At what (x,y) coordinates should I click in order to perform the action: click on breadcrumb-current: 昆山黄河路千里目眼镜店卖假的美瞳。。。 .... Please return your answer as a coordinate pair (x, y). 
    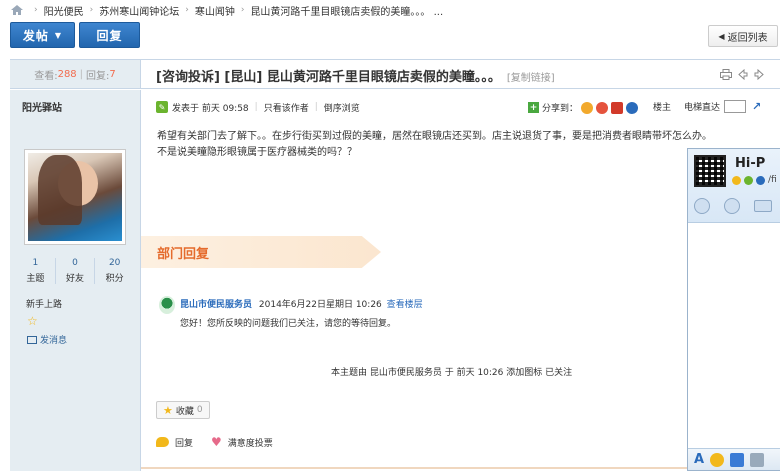
    Looking at the image, I should click on (347, 12).